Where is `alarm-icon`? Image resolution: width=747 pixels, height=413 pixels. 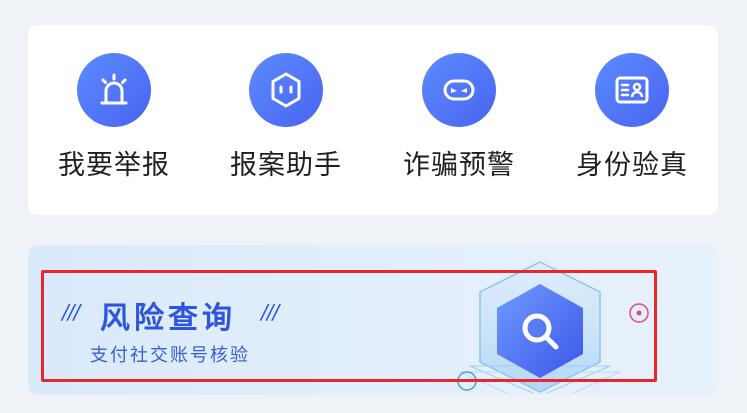 alarm-icon is located at coordinates (114, 90).